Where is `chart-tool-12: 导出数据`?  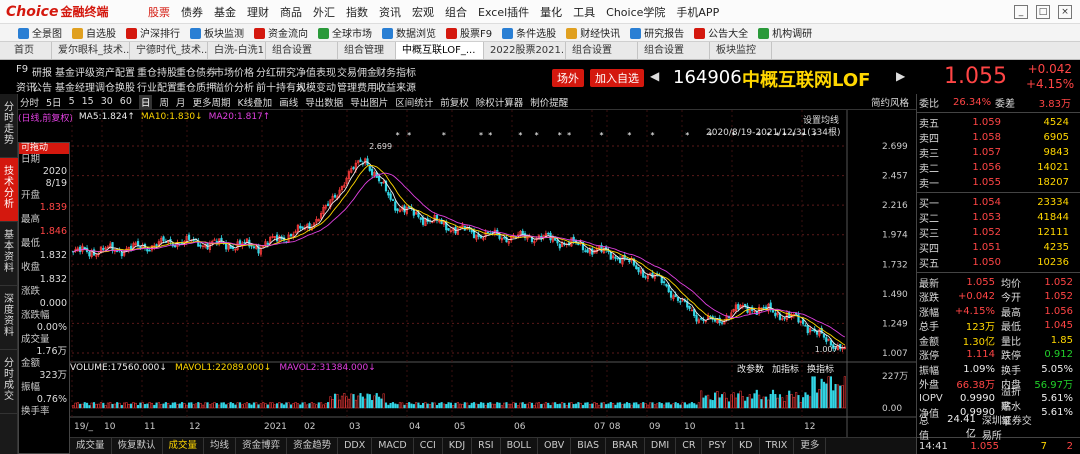 chart-tool-12: 导出数据 is located at coordinates (324, 102).